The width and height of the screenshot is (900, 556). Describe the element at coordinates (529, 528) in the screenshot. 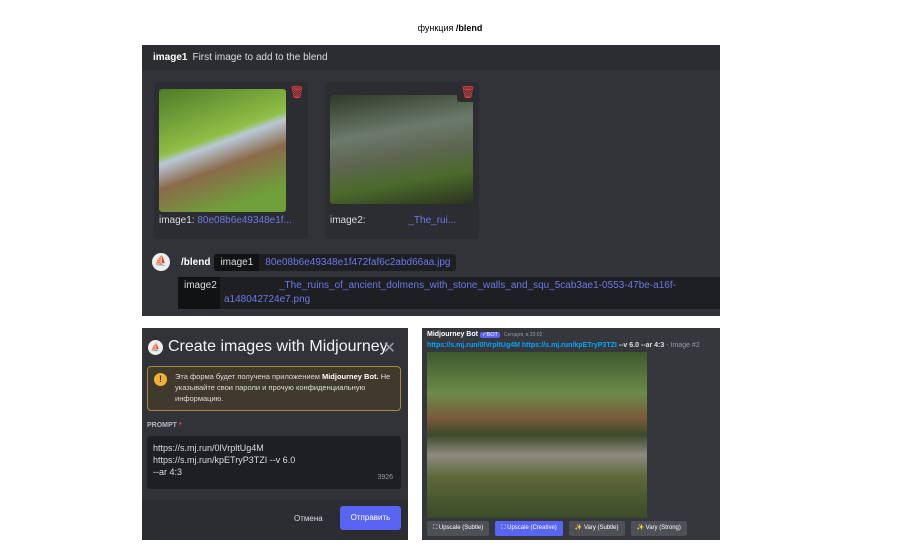

I see `upscale-creative-button: ⛶ Upscale (Creative)` at that location.